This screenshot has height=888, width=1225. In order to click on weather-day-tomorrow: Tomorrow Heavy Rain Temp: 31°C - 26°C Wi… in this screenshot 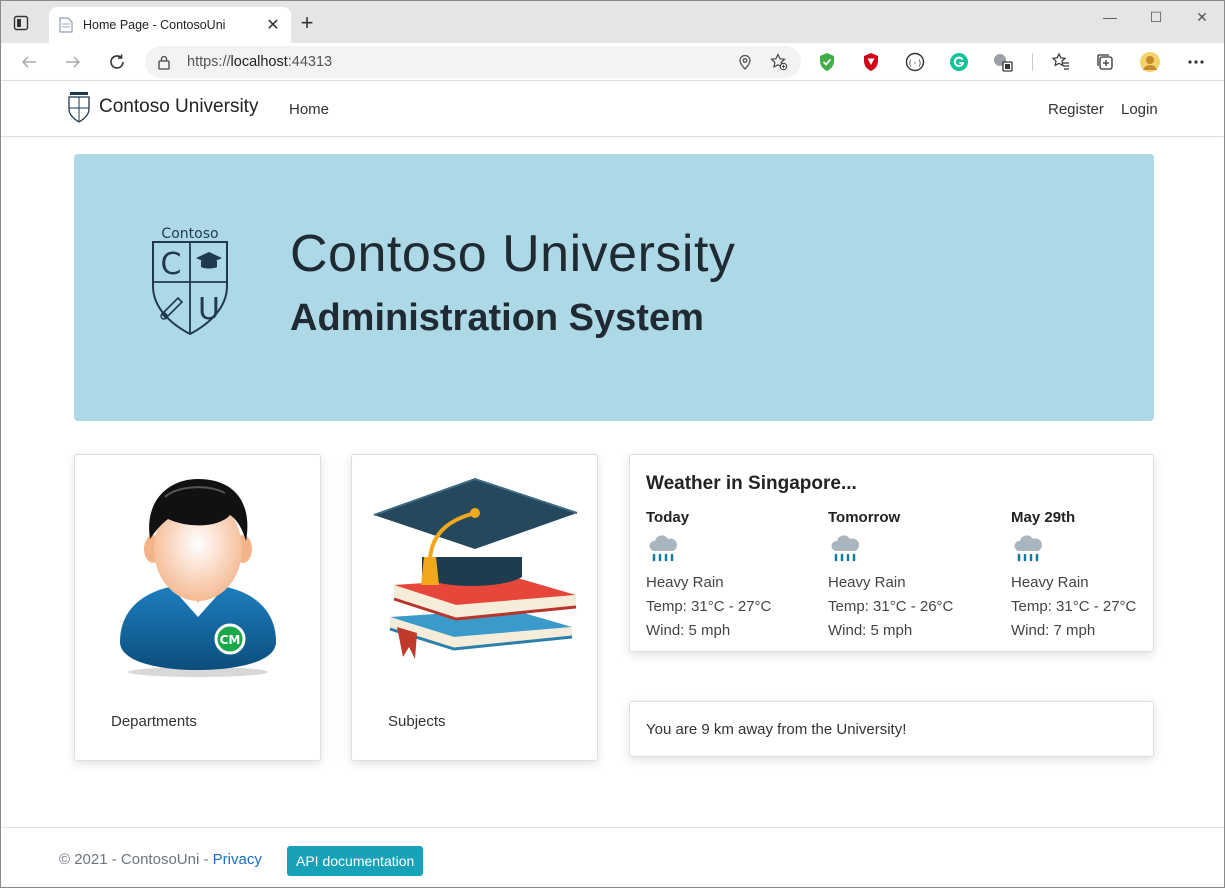, I will do `click(913, 577)`.